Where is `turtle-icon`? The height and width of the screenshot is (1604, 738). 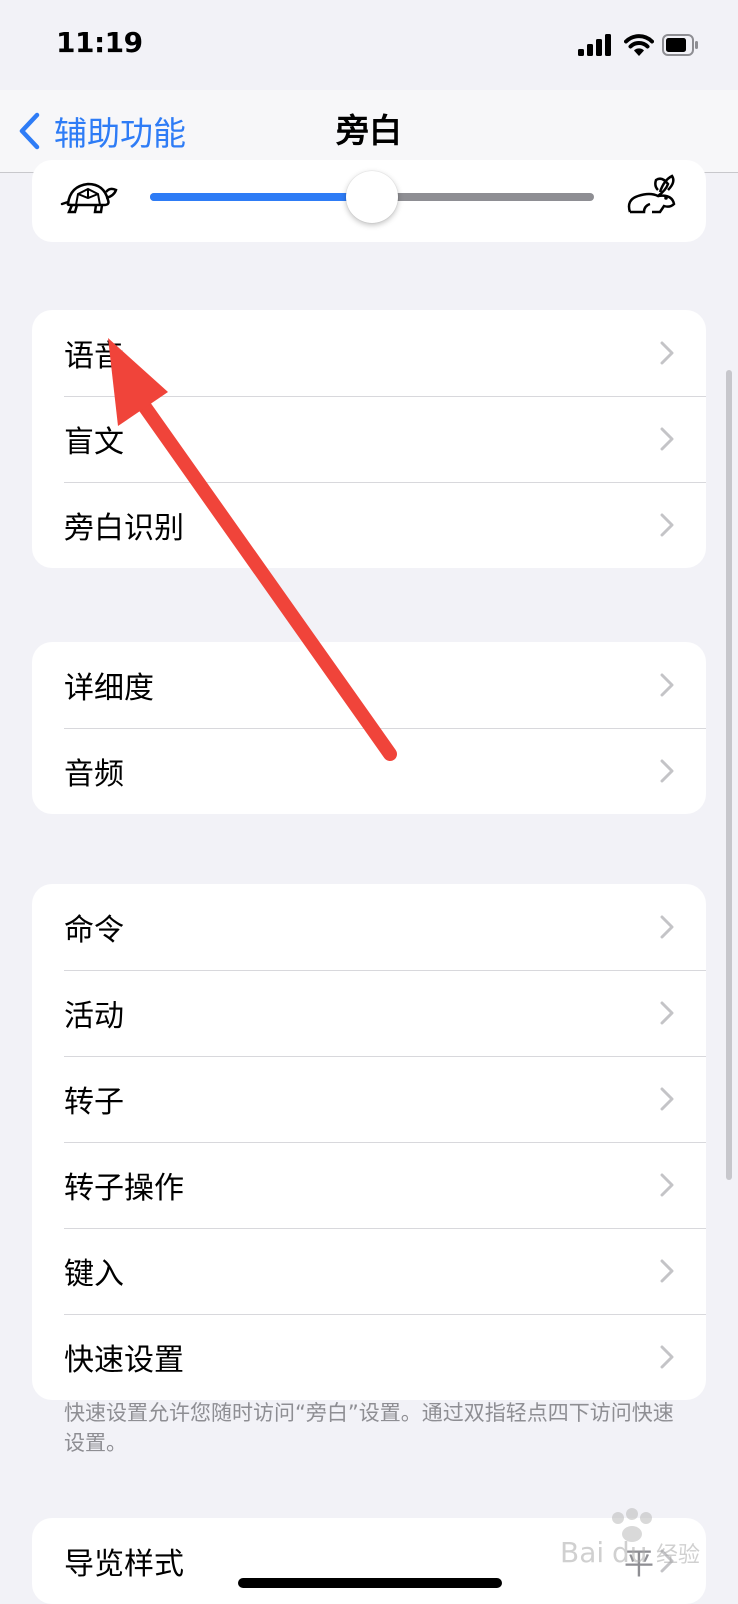 turtle-icon is located at coordinates (89, 198).